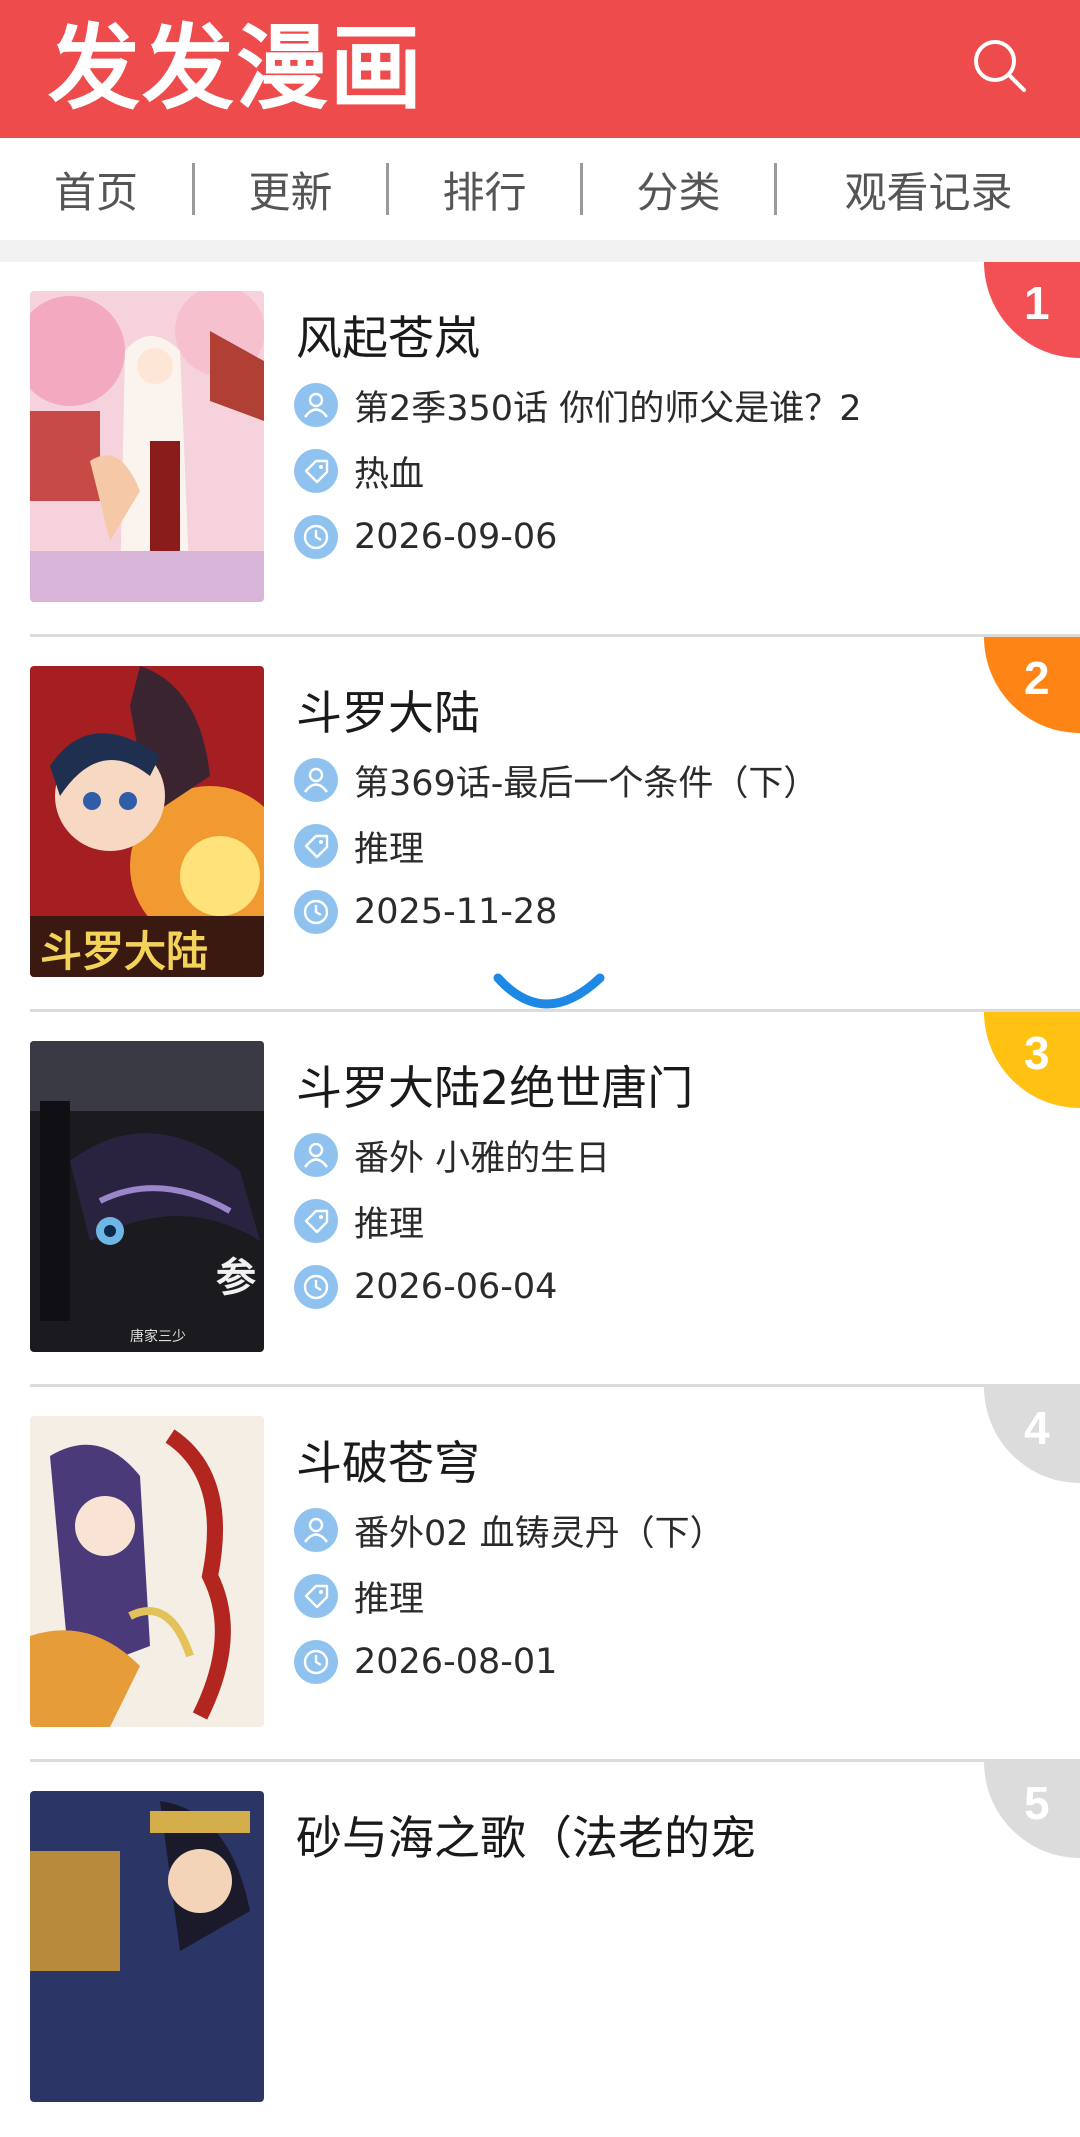  I want to click on nav-categories: 分类, so click(678, 189).